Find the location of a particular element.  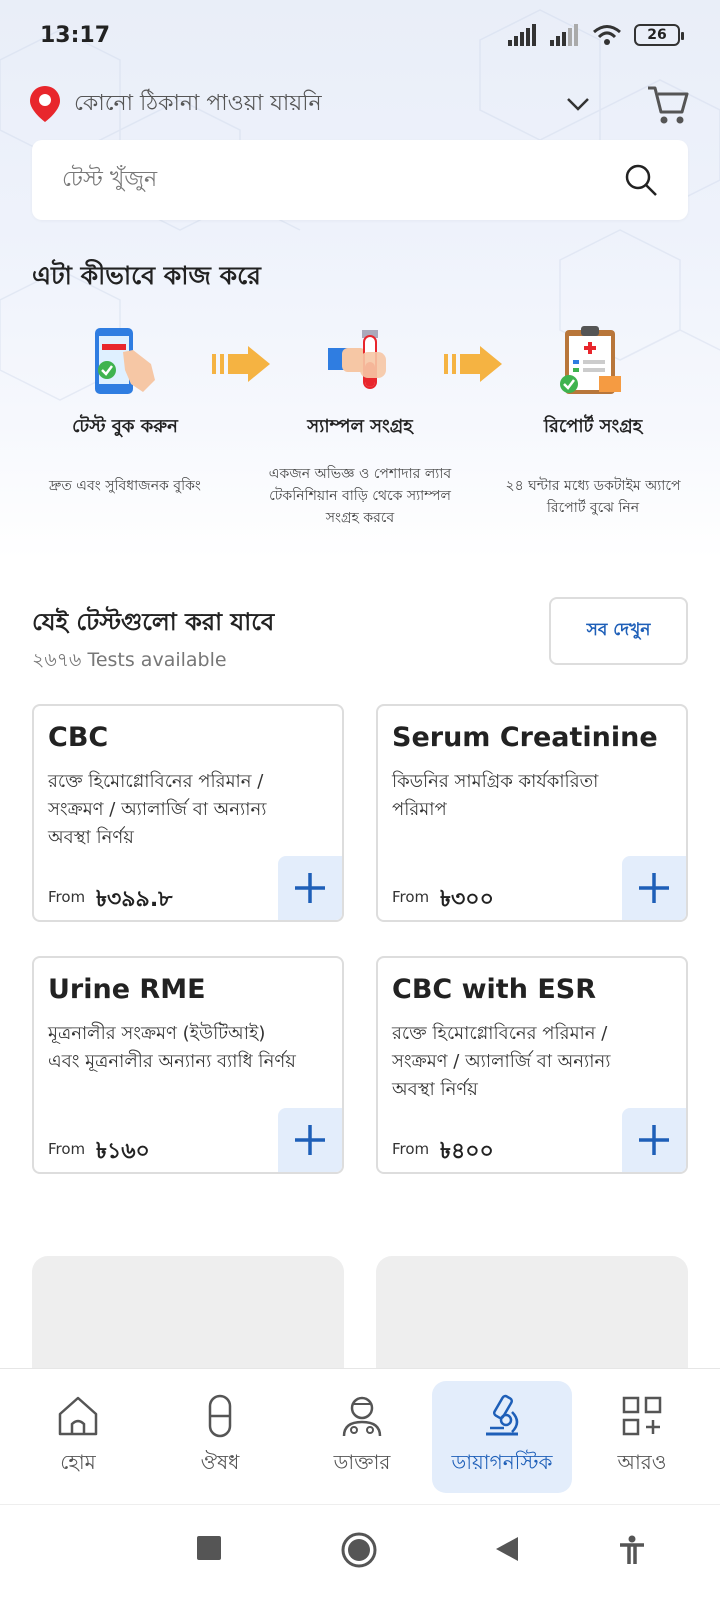

bottom-navigation: হোম ঔষধ ডাক্তার ডায়াগনস্টিক আরও is located at coordinates (360, 1436).